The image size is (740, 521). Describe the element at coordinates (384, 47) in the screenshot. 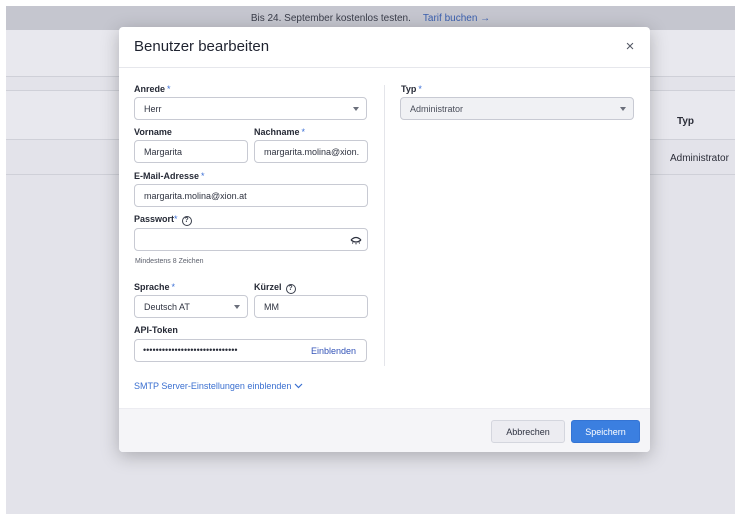

I see `dialog-header: Benutzer bearbeiten ×` at that location.